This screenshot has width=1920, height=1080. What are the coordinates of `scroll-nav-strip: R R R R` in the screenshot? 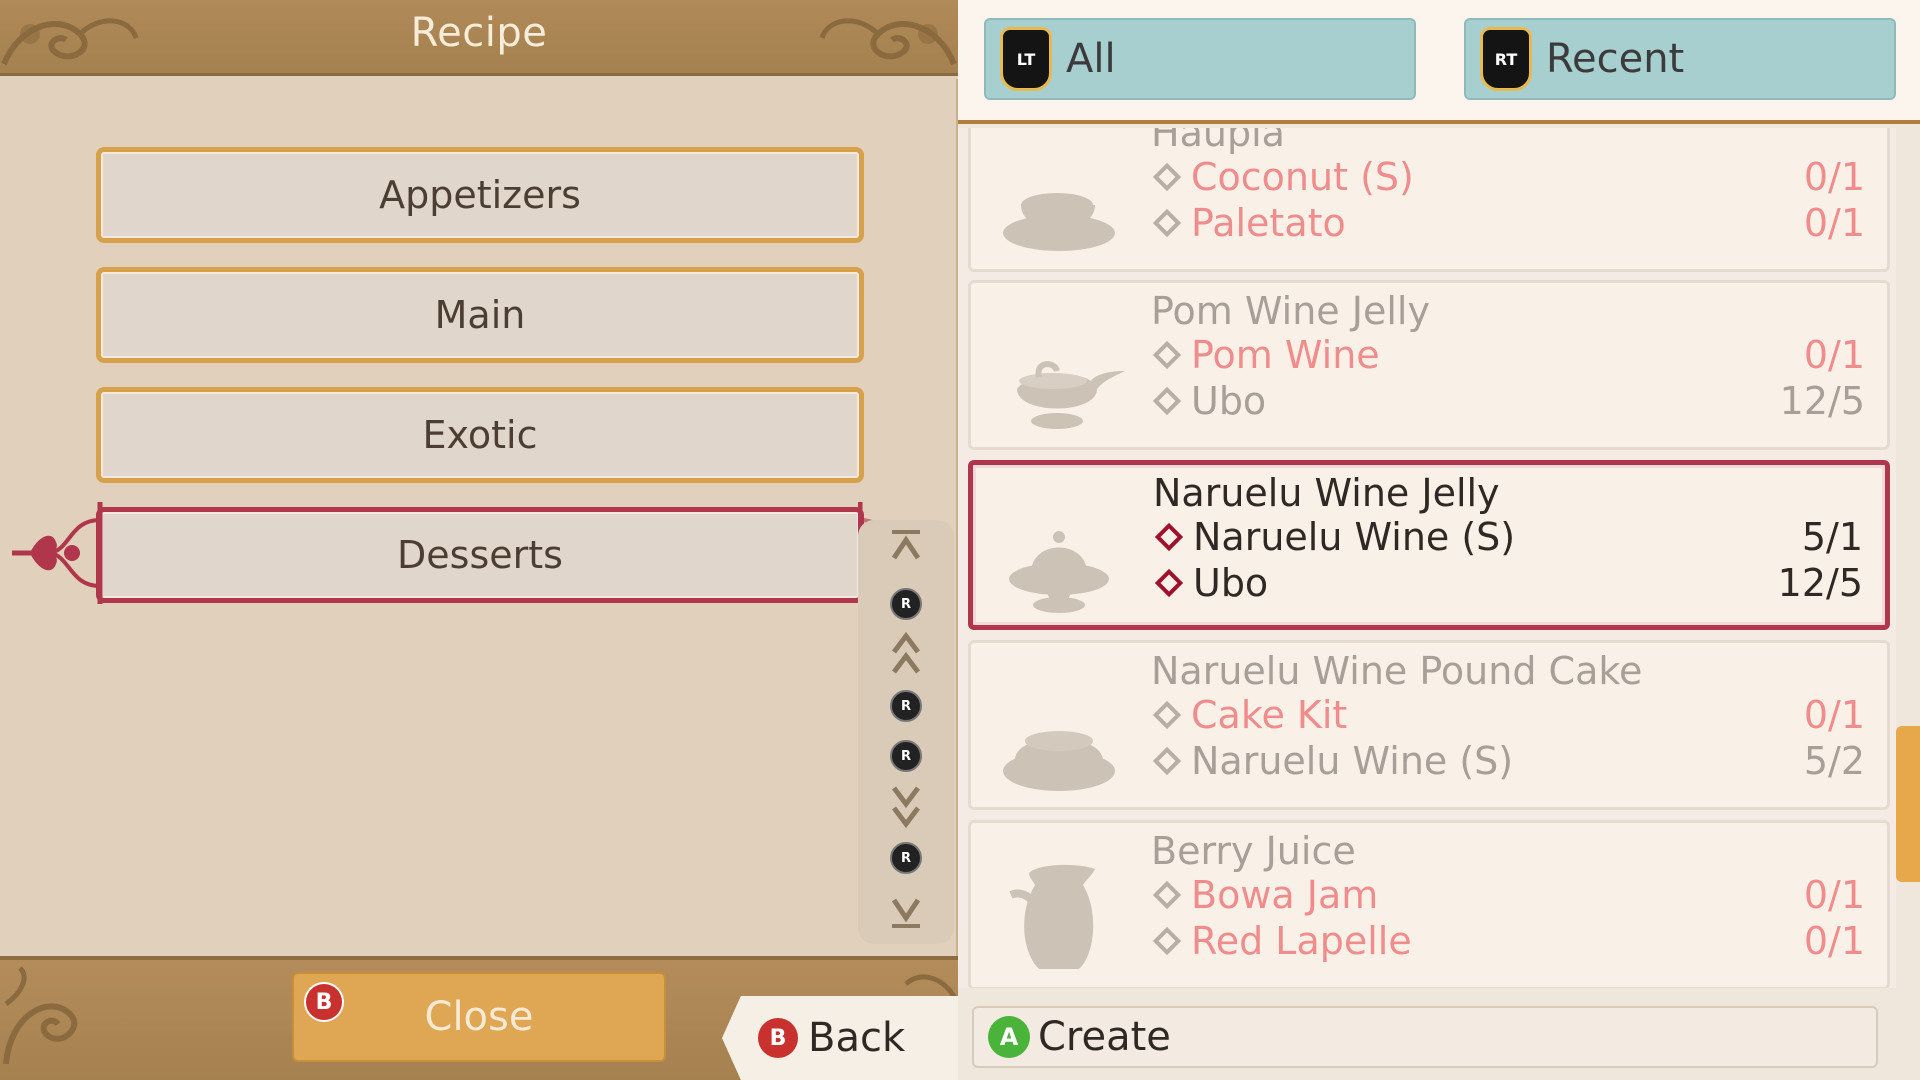 It's located at (906, 732).